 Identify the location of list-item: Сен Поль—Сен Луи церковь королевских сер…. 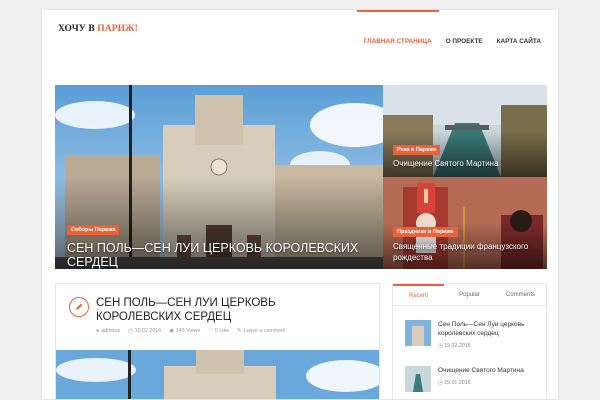
(472, 335).